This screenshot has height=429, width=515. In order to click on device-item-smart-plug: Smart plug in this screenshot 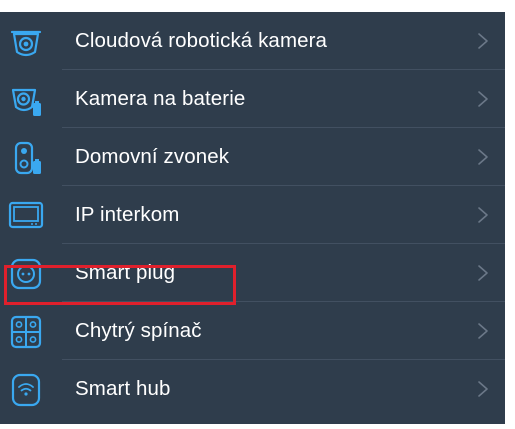, I will do `click(252, 273)`.